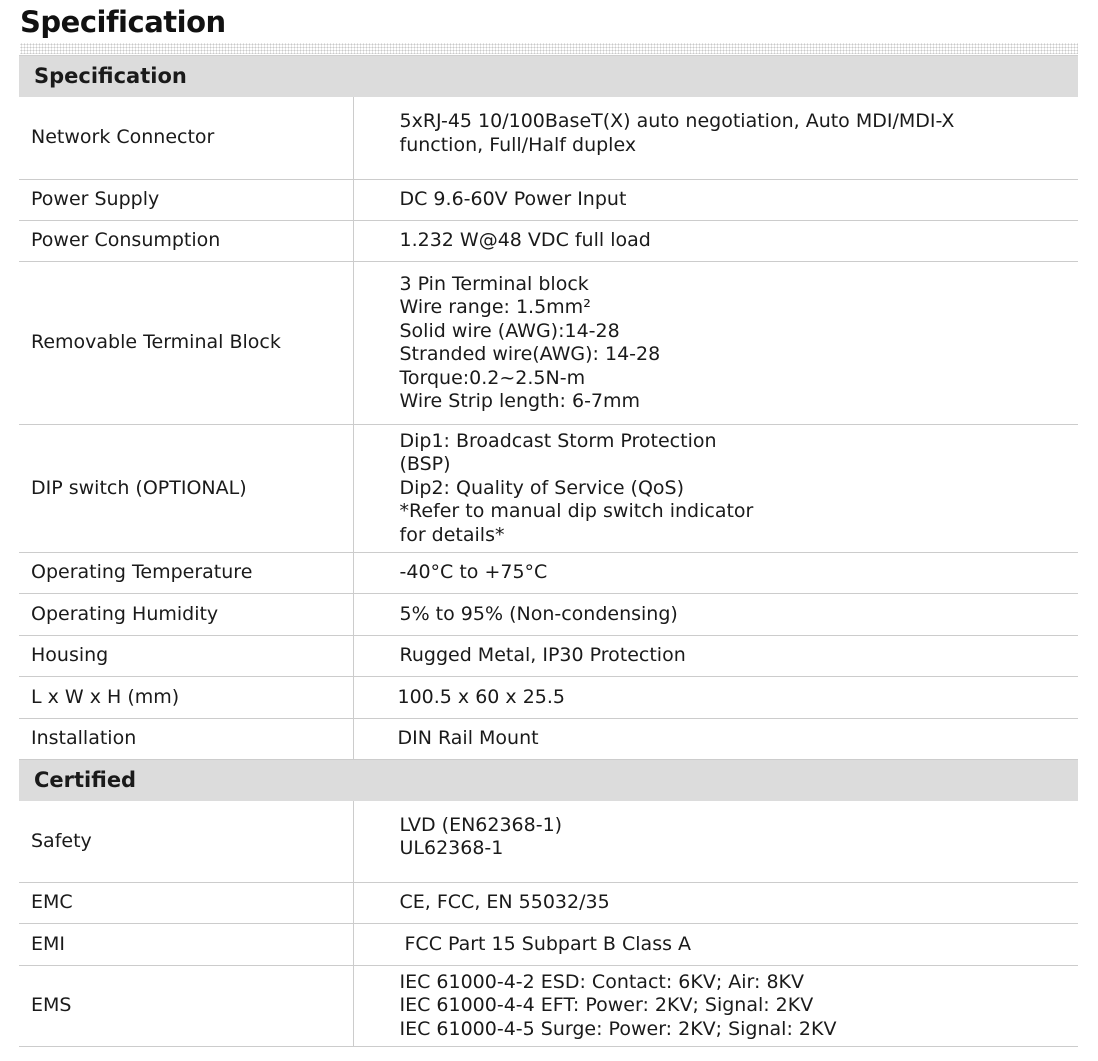 This screenshot has height=1061, width=1098. What do you see at coordinates (576, 511) in the screenshot?
I see `value-line: *Refer to manual dip switch indicator` at bounding box center [576, 511].